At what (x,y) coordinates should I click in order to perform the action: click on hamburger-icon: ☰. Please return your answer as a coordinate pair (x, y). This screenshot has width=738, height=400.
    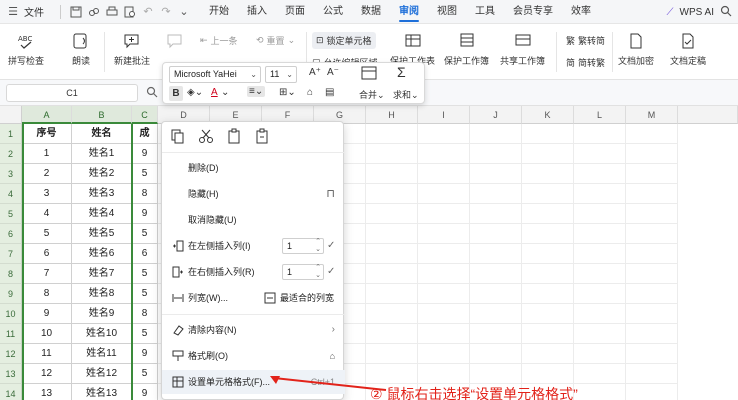
    Looking at the image, I should click on (13, 12).